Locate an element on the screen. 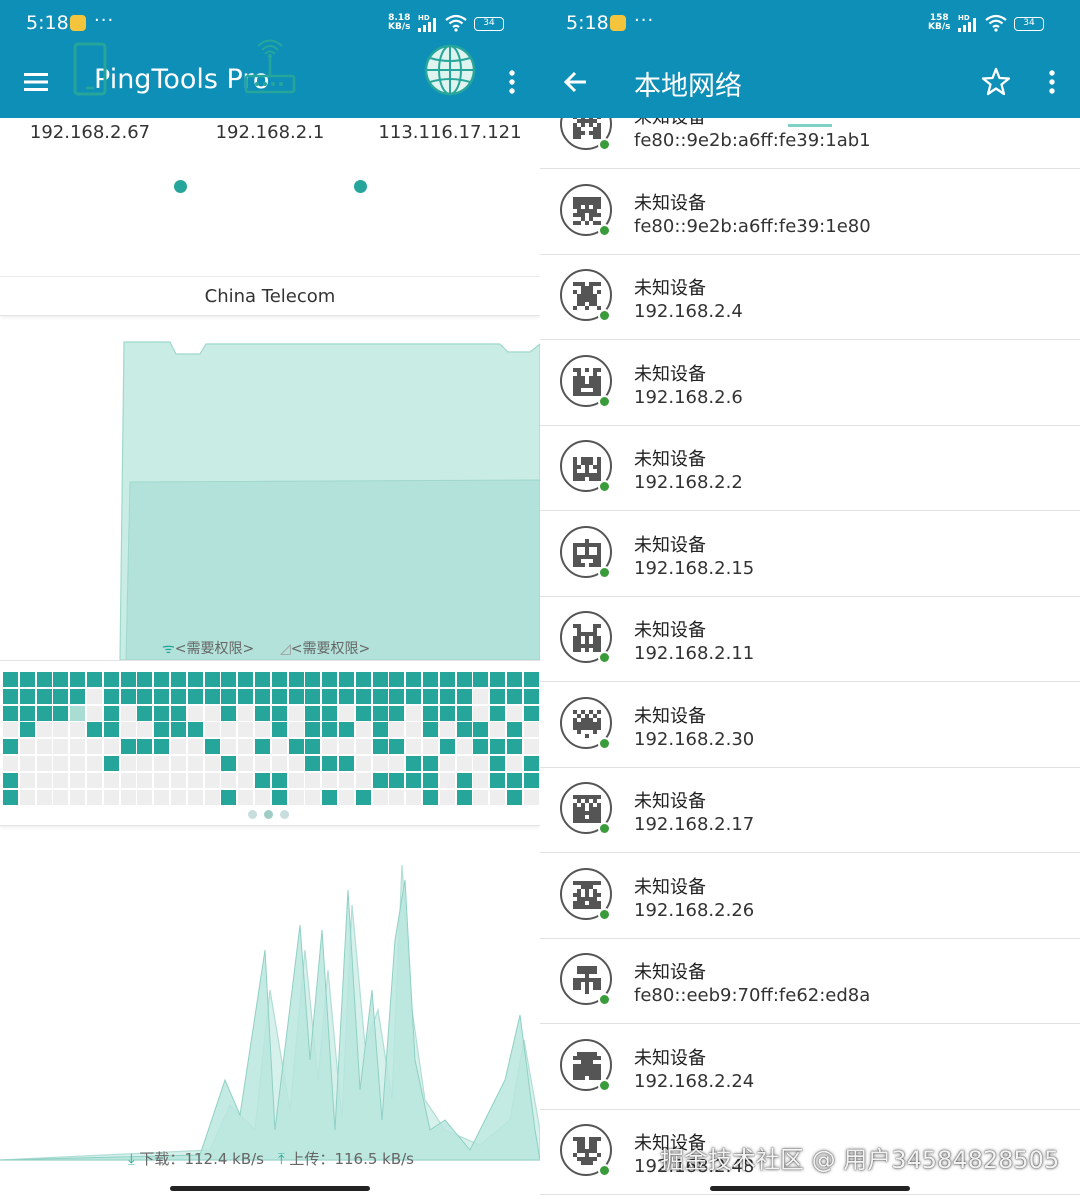 The image size is (1080, 1200). hop-internet: 113.116.17.121 is located at coordinates (450, 88).